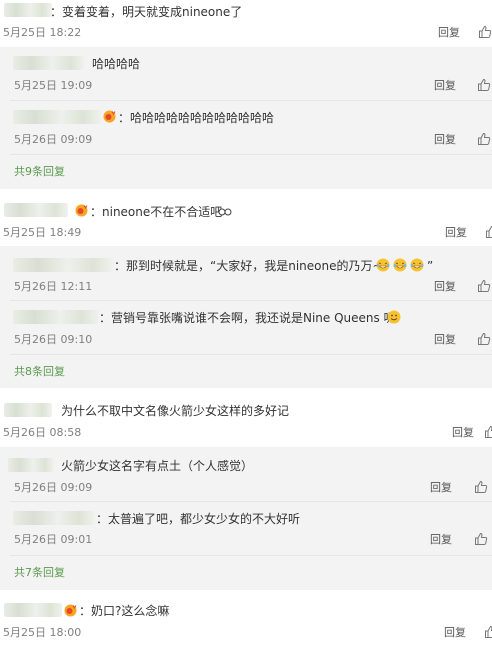  Describe the element at coordinates (42, 32) in the screenshot. I see `comment-time: 5月25日 18:22` at that location.